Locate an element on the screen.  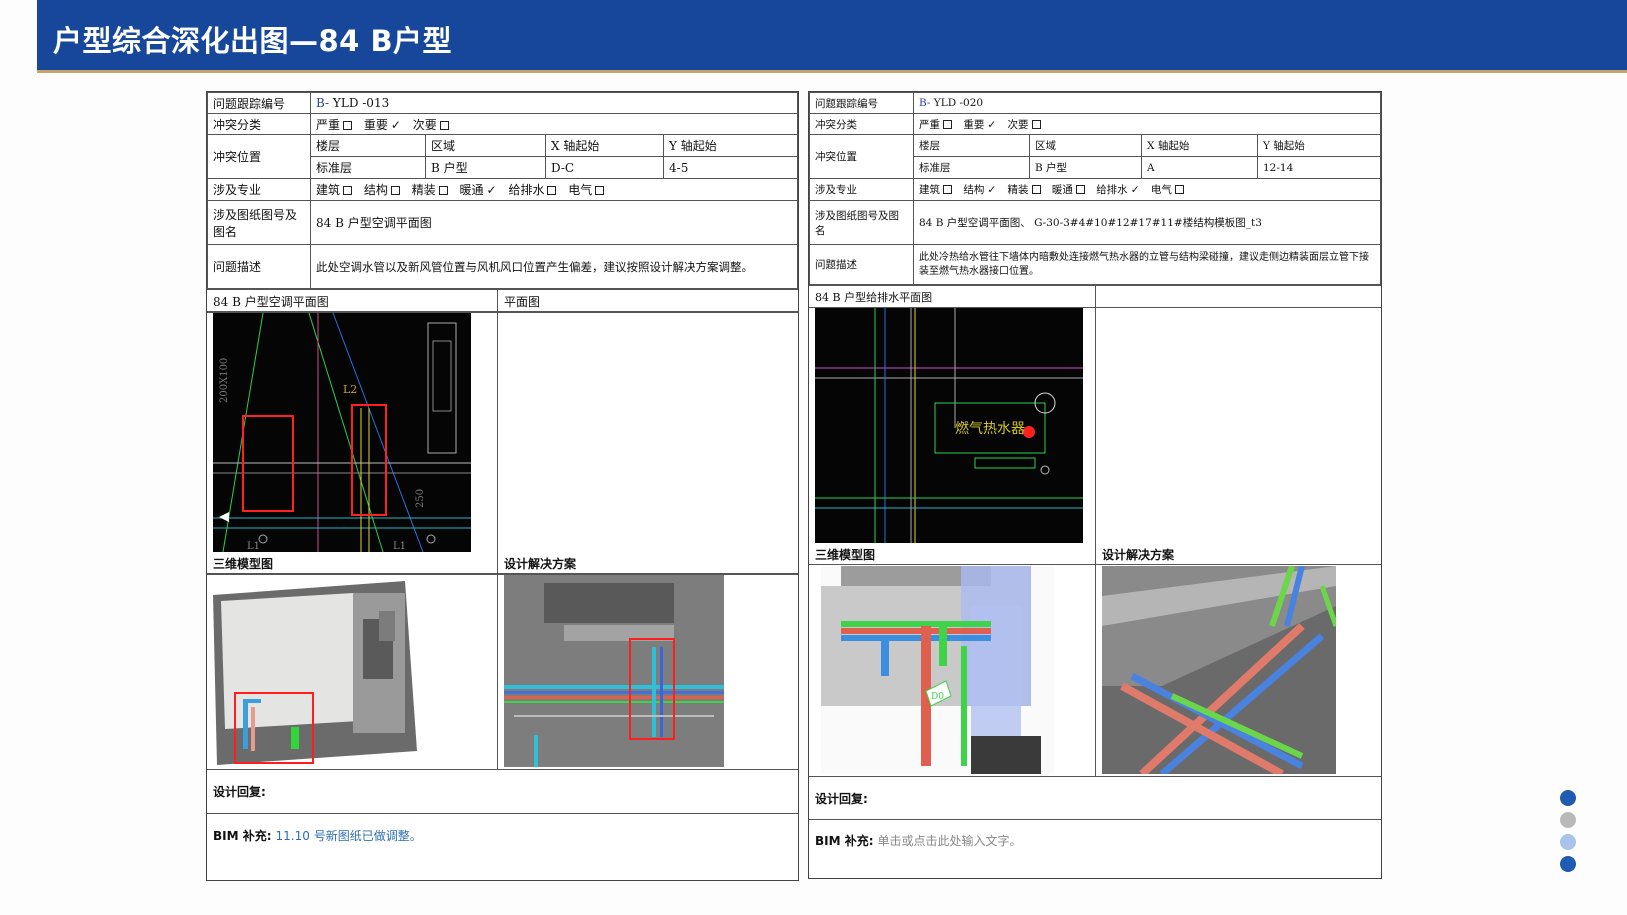
cad-plan-image: 燃气热水器 is located at coordinates (949, 425).